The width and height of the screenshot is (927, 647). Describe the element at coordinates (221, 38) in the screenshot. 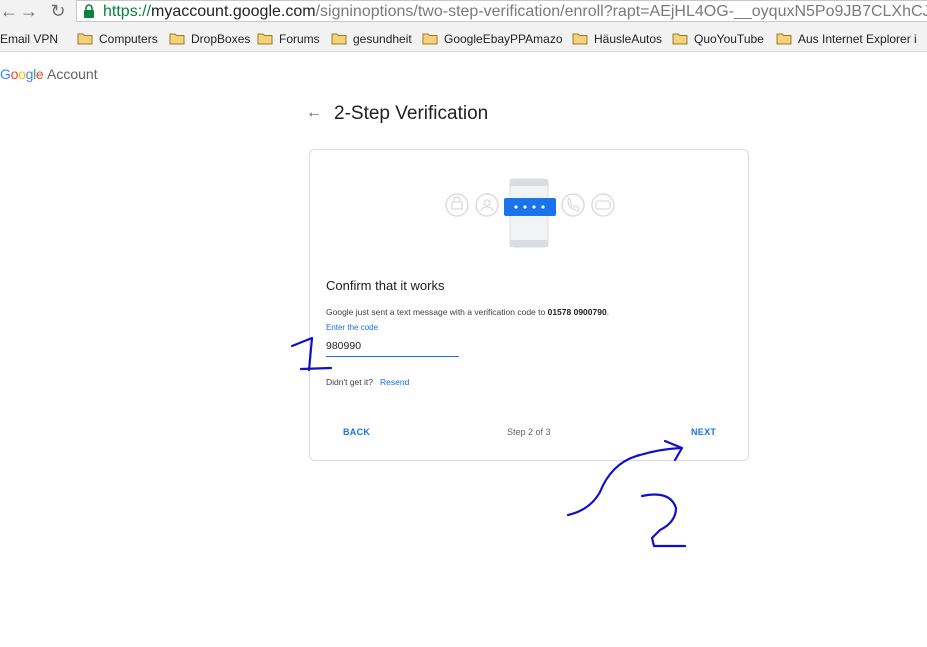

I see `bookmark-label: DropBoxes` at that location.